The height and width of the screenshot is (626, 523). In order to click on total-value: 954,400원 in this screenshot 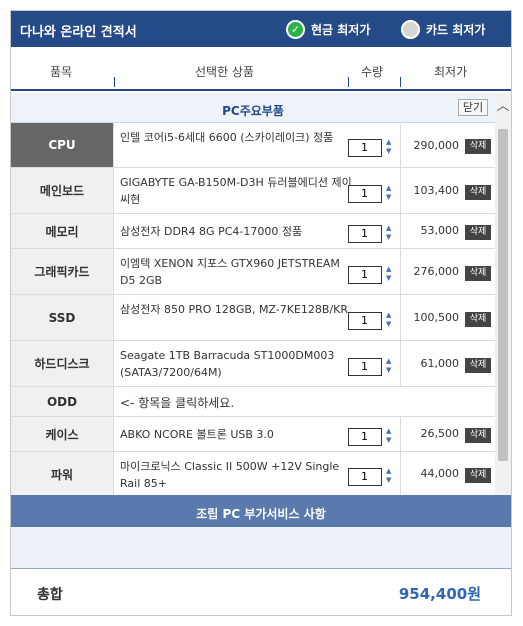, I will do `click(439, 594)`.